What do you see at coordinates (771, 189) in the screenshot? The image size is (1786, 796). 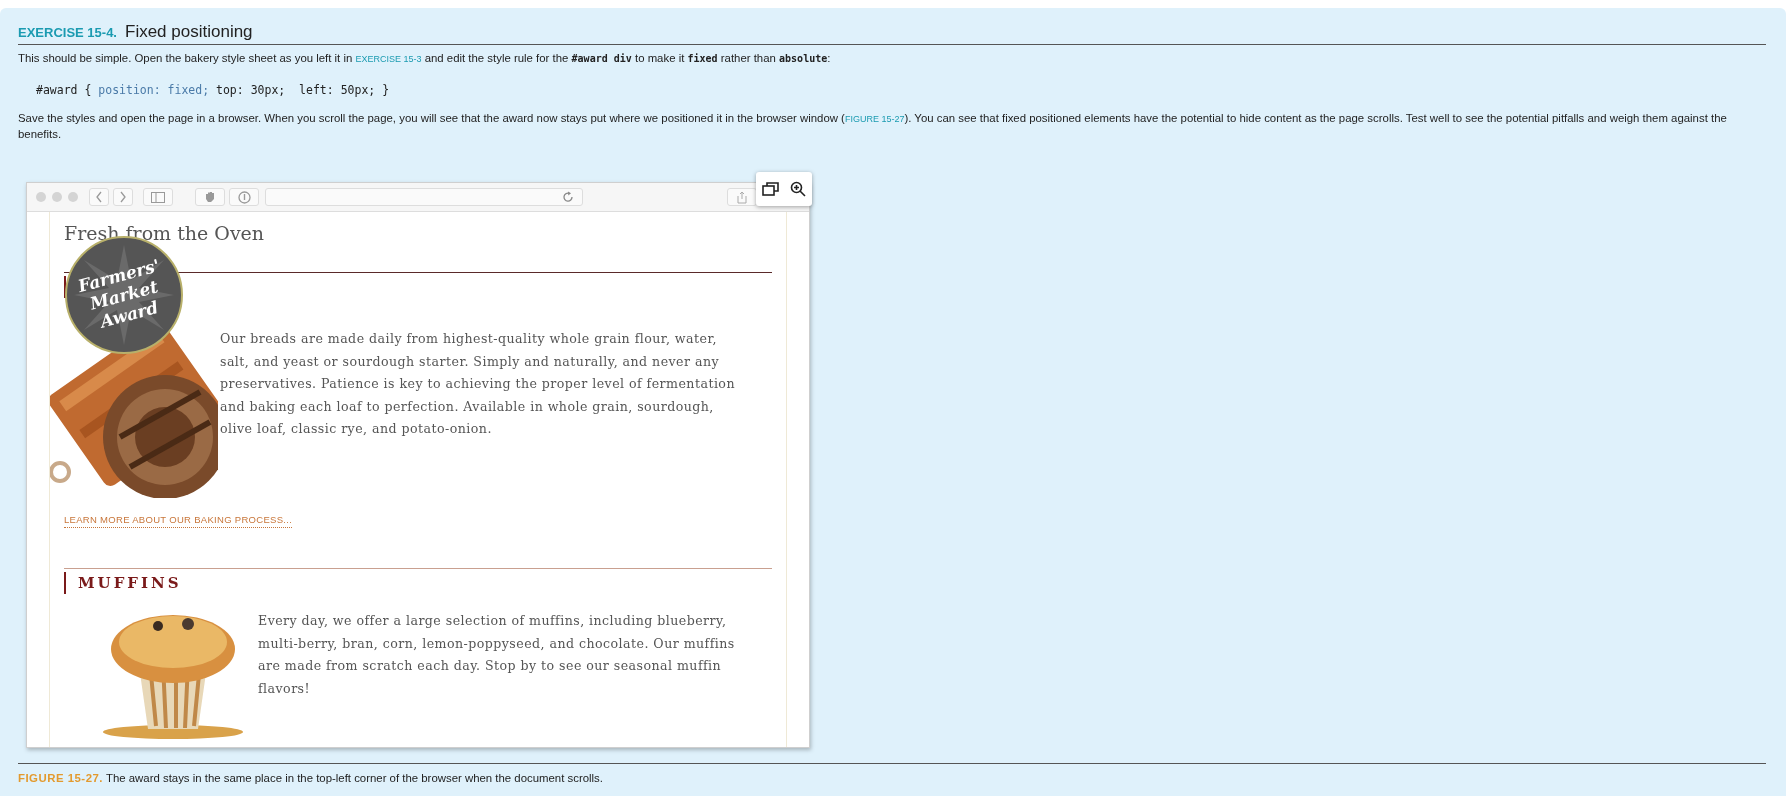 I see `windows-icon` at bounding box center [771, 189].